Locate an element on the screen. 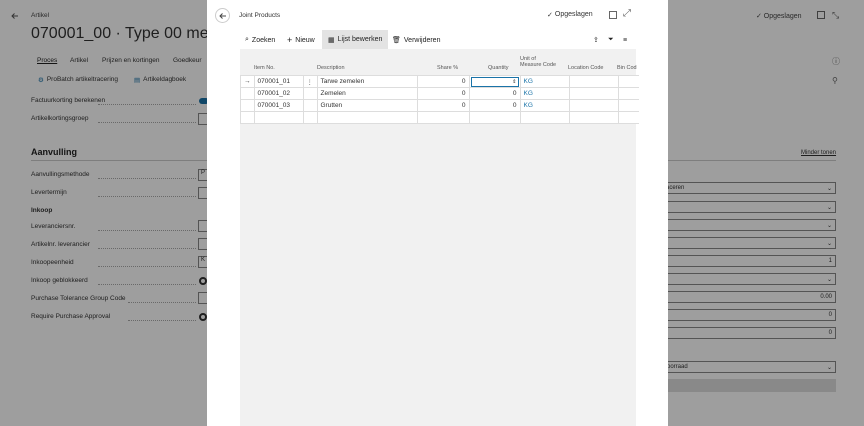 The width and height of the screenshot is (864, 426). stepper-icon: ⇕ is located at coordinates (514, 81).